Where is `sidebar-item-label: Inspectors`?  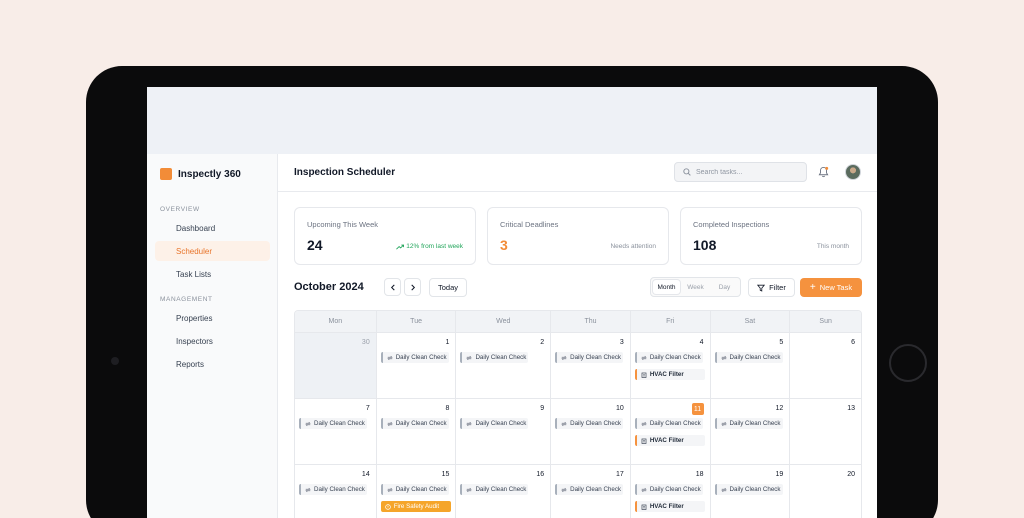
sidebar-item-label: Inspectors is located at coordinates (194, 341).